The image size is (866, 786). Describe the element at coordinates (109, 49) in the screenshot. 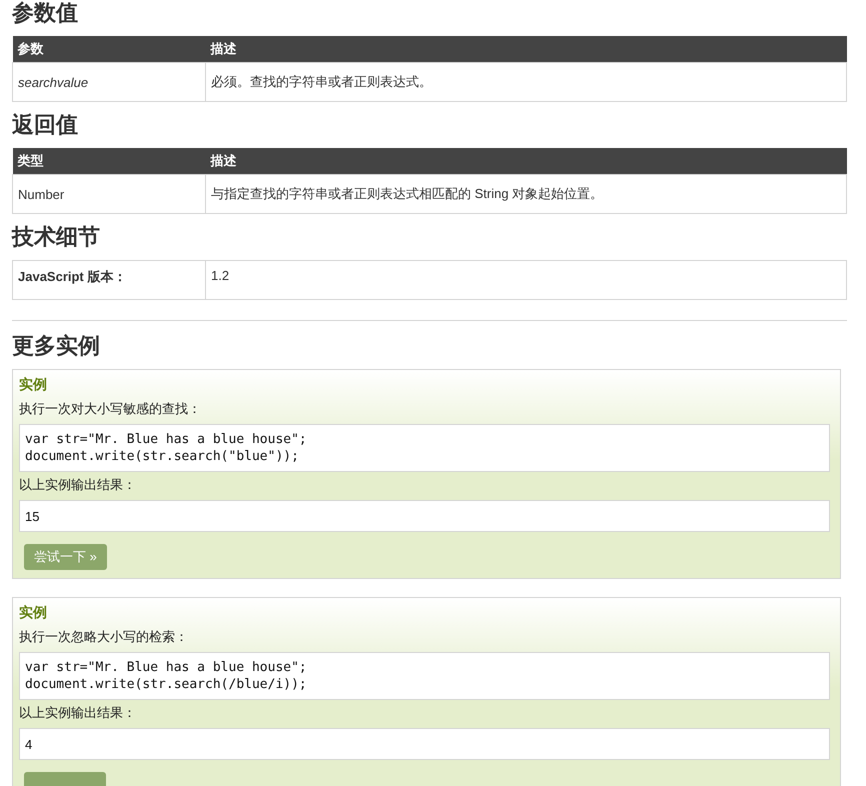

I see `column-header: 参数` at that location.